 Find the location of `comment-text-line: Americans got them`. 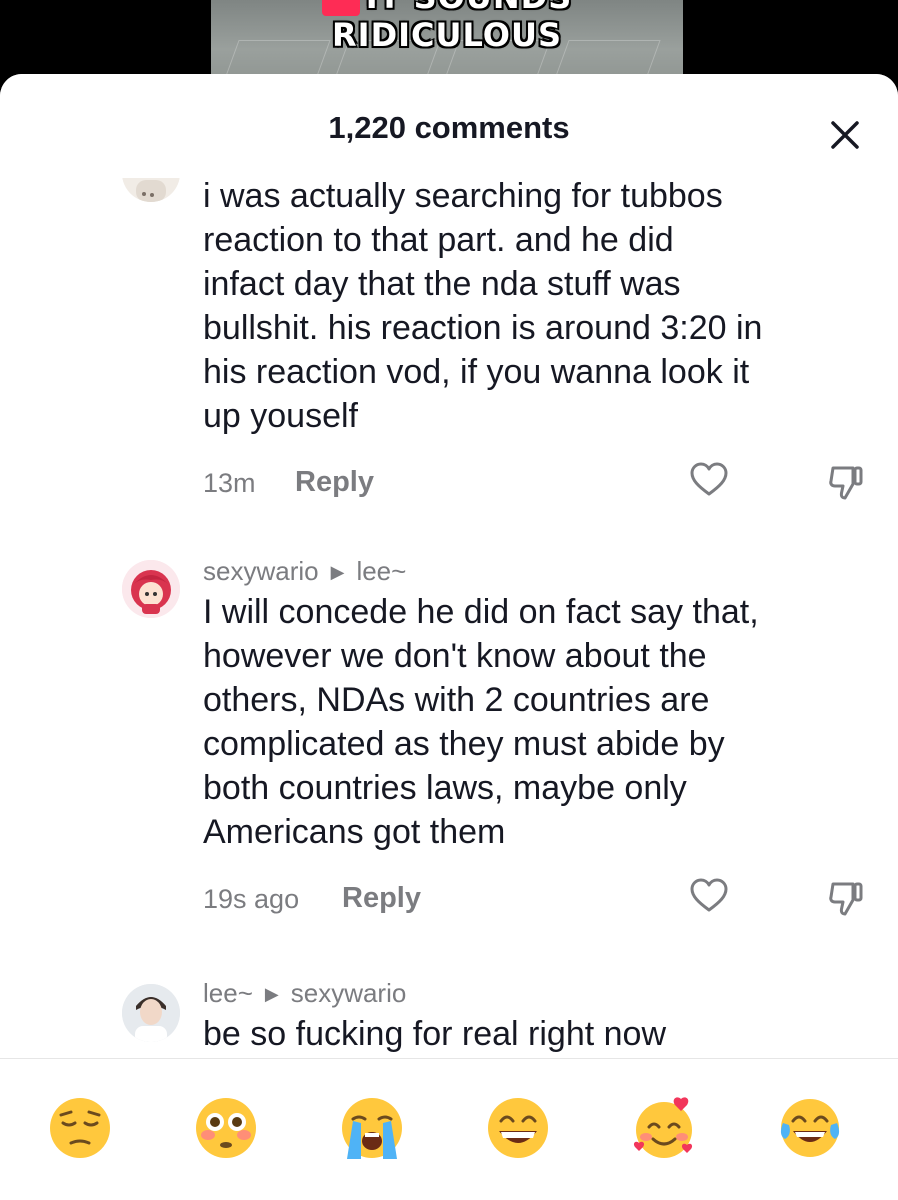

comment-text-line: Americans got them is located at coordinates (354, 832).